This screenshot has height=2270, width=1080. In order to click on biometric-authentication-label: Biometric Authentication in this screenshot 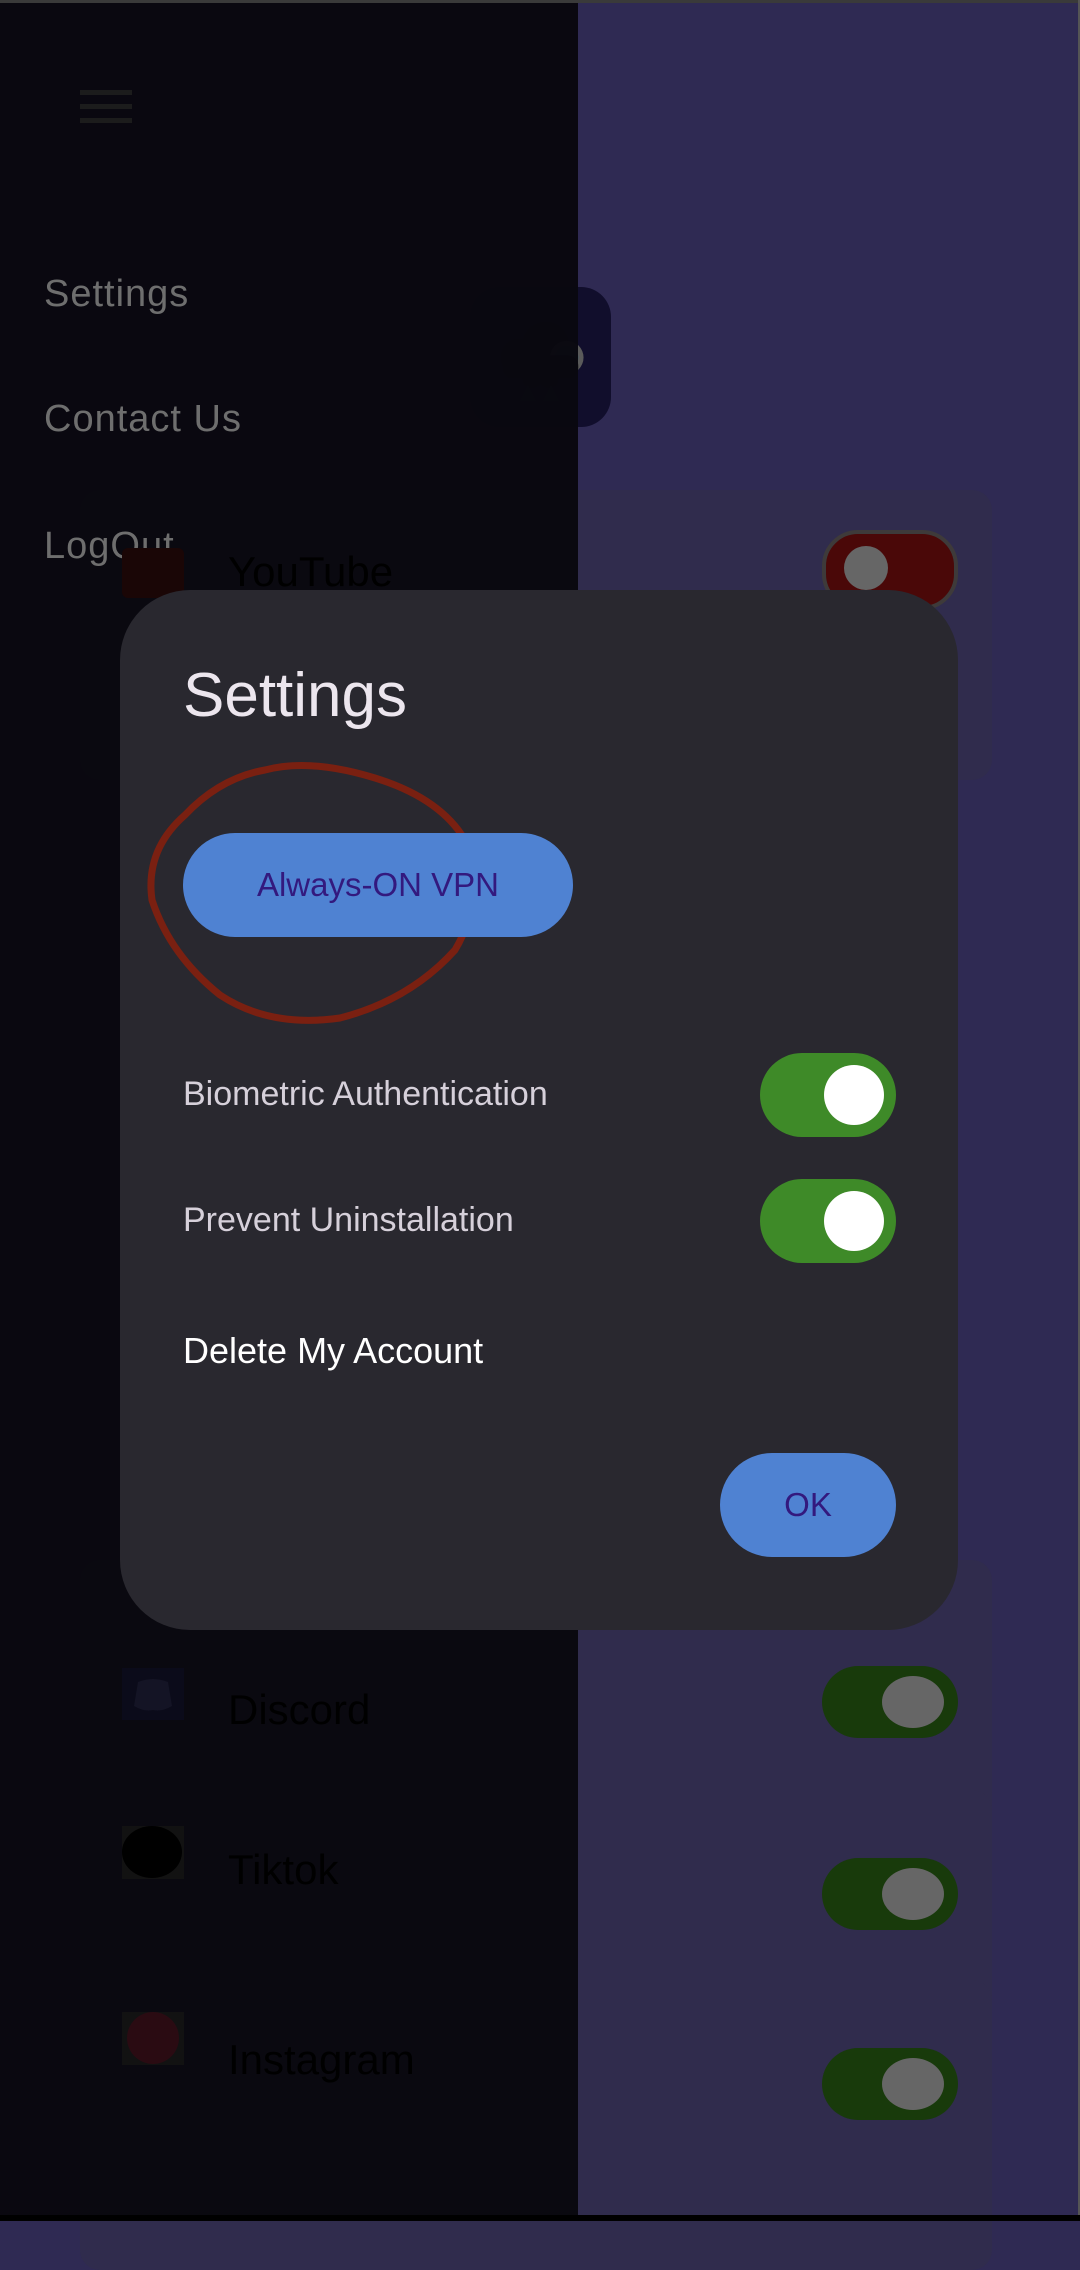, I will do `click(365, 1094)`.